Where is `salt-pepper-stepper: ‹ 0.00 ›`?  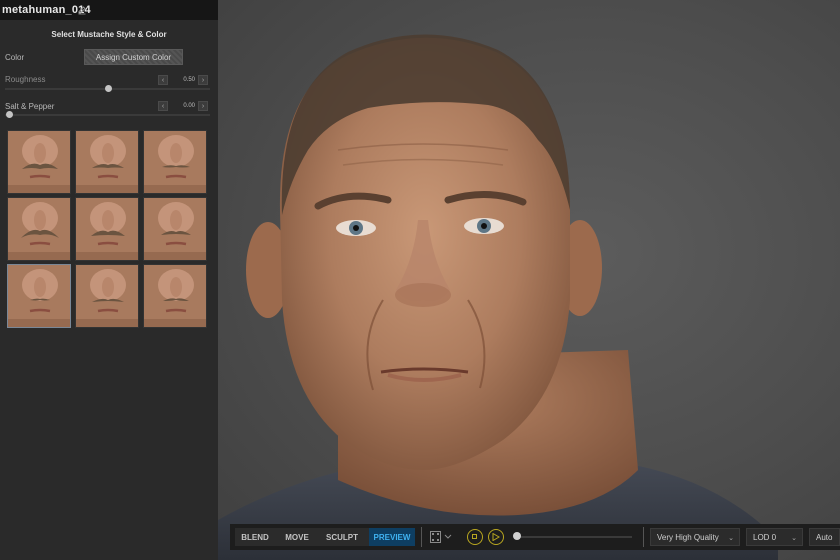
salt-pepper-stepper: ‹ 0.00 › is located at coordinates (183, 106).